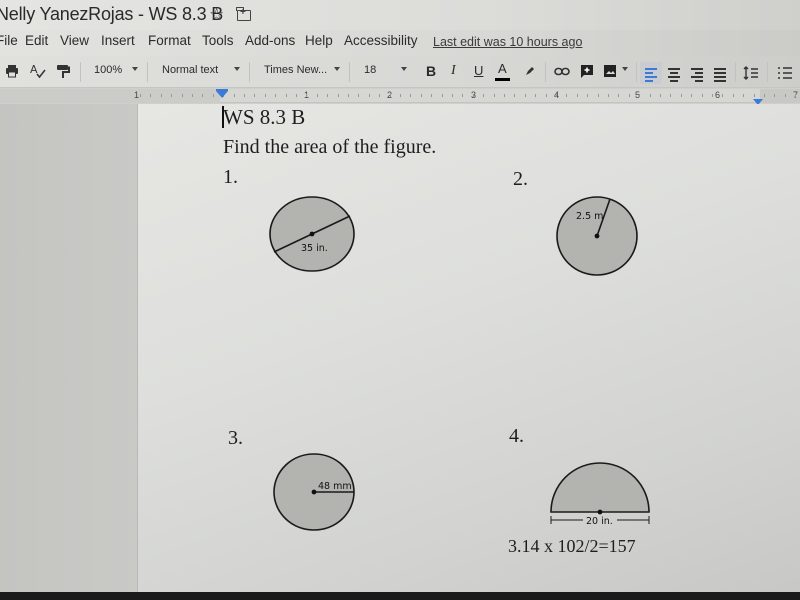 The height and width of the screenshot is (600, 800). Describe the element at coordinates (218, 40) in the screenshot. I see `menu-tools: Tools` at that location.